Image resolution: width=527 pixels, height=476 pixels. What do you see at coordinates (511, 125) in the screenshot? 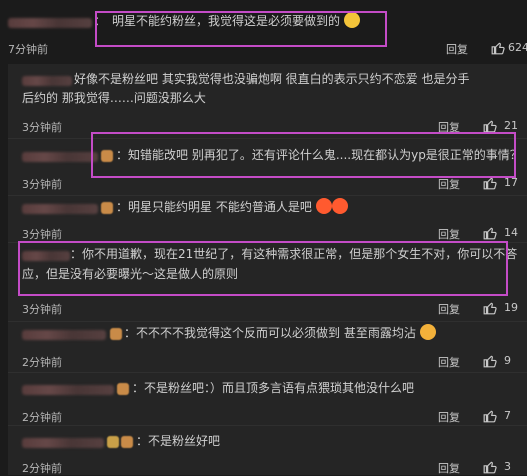
I see `like-count: 21` at bounding box center [511, 125].